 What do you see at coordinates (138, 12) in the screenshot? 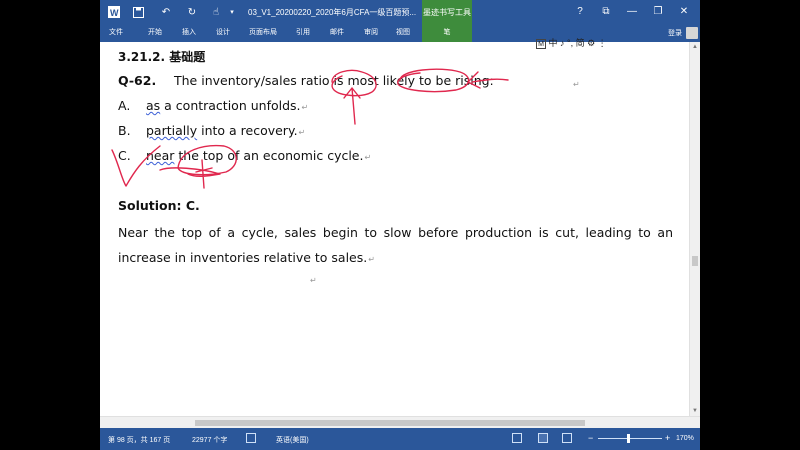
I see `save-icon` at bounding box center [138, 12].